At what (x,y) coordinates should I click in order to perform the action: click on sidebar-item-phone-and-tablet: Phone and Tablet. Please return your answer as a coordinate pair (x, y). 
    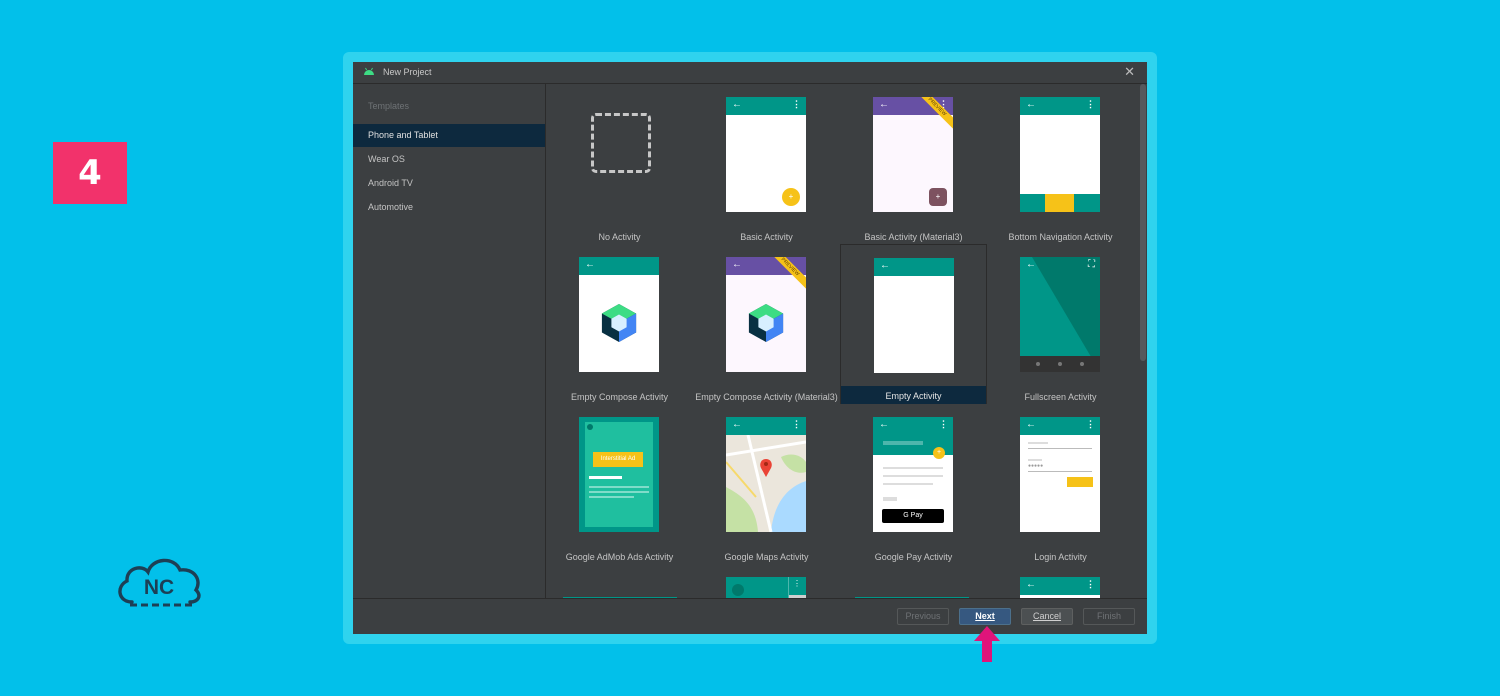
    Looking at the image, I should click on (449, 135).